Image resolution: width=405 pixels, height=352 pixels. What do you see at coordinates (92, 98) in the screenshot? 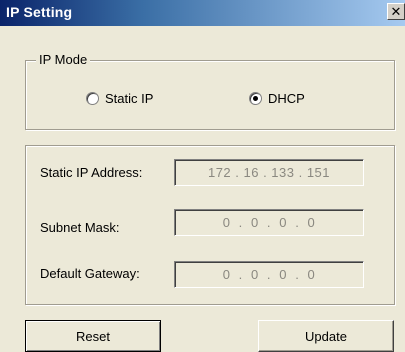
I see `radio-unchecked-icon` at bounding box center [92, 98].